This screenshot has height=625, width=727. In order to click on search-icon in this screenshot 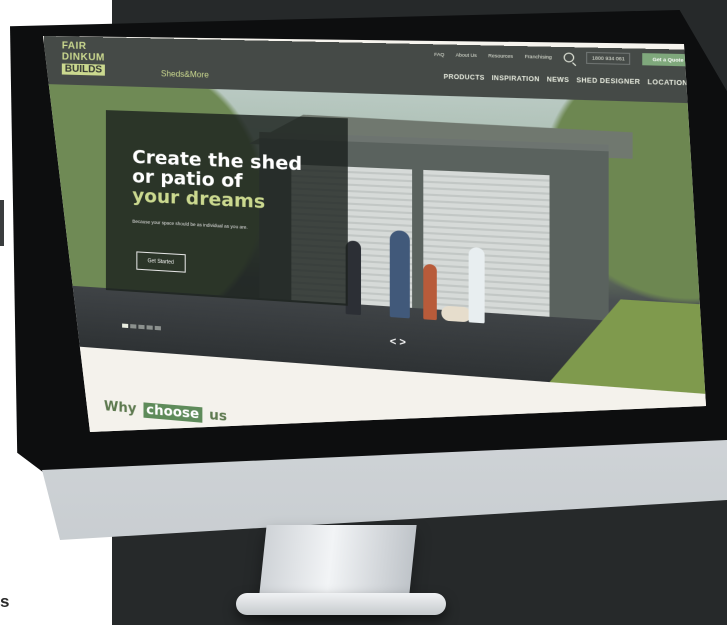, I will do `click(569, 57)`.